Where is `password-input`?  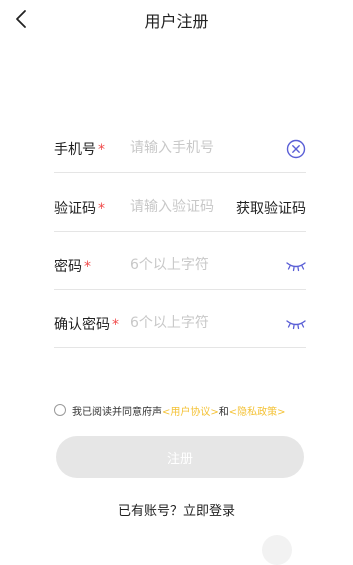
password-input is located at coordinates (205, 265).